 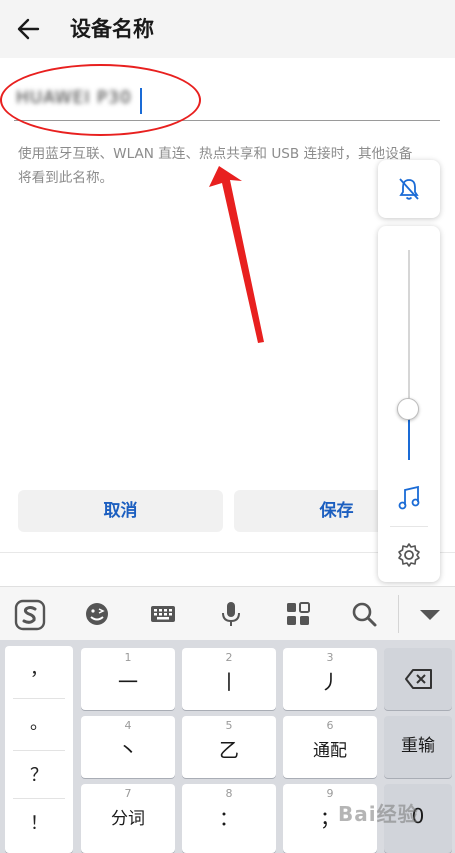 What do you see at coordinates (229, 657) in the screenshot?
I see `key-number: 2` at bounding box center [229, 657].